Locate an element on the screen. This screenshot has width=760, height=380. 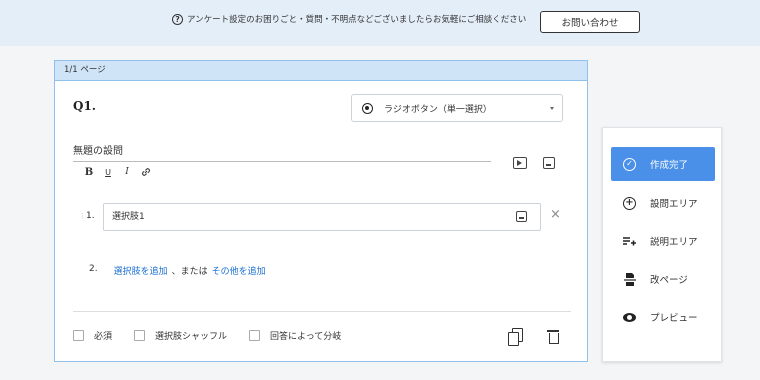
image-insert-icon is located at coordinates (549, 163).